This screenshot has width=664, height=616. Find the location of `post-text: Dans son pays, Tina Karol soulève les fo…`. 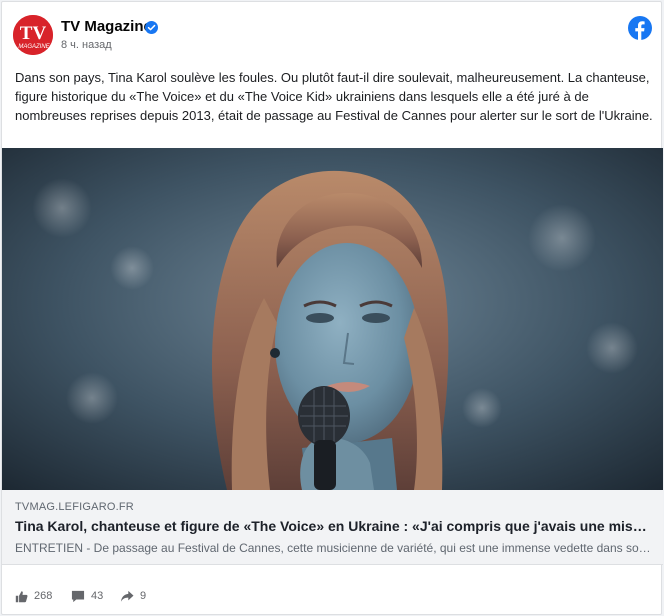

post-text: Dans son pays, Tina Karol soulève les fo… is located at coordinates (334, 96).